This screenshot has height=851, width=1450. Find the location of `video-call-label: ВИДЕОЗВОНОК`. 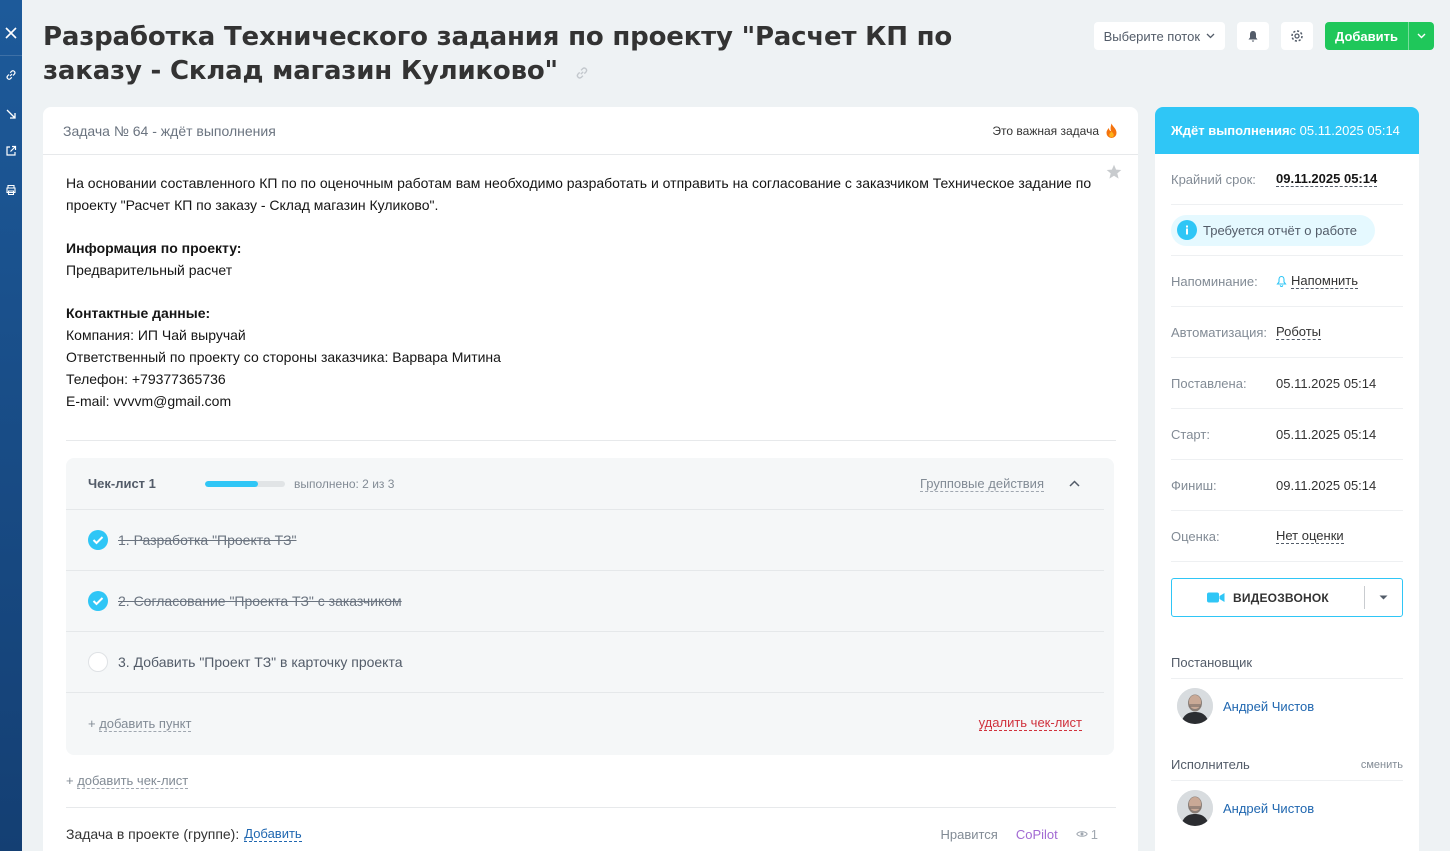

video-call-label: ВИДЕОЗВОНОК is located at coordinates (1281, 597).